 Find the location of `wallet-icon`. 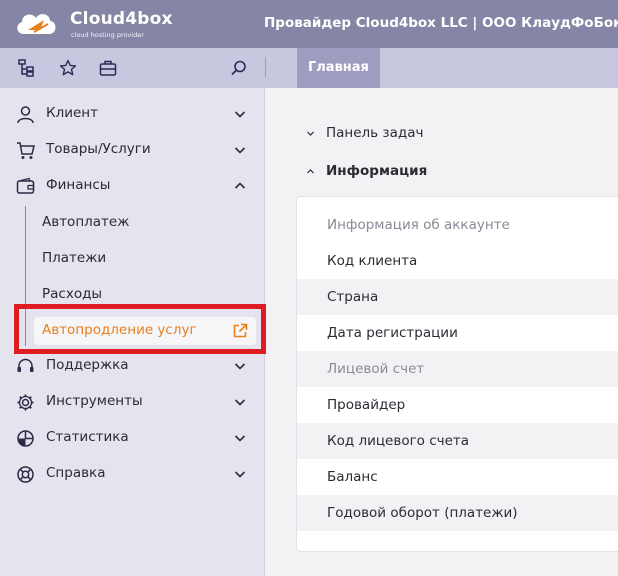

wallet-icon is located at coordinates (25, 185).